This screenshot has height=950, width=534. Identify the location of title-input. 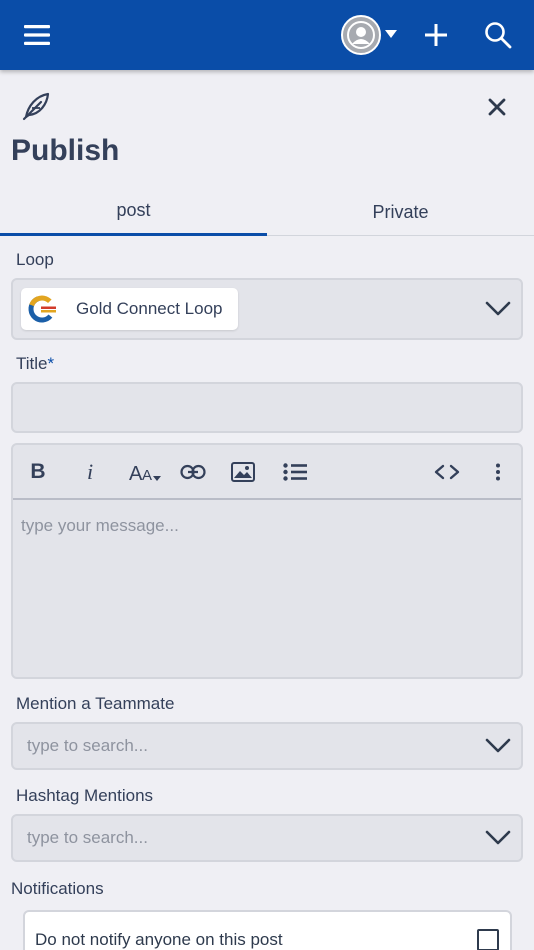
(267, 407).